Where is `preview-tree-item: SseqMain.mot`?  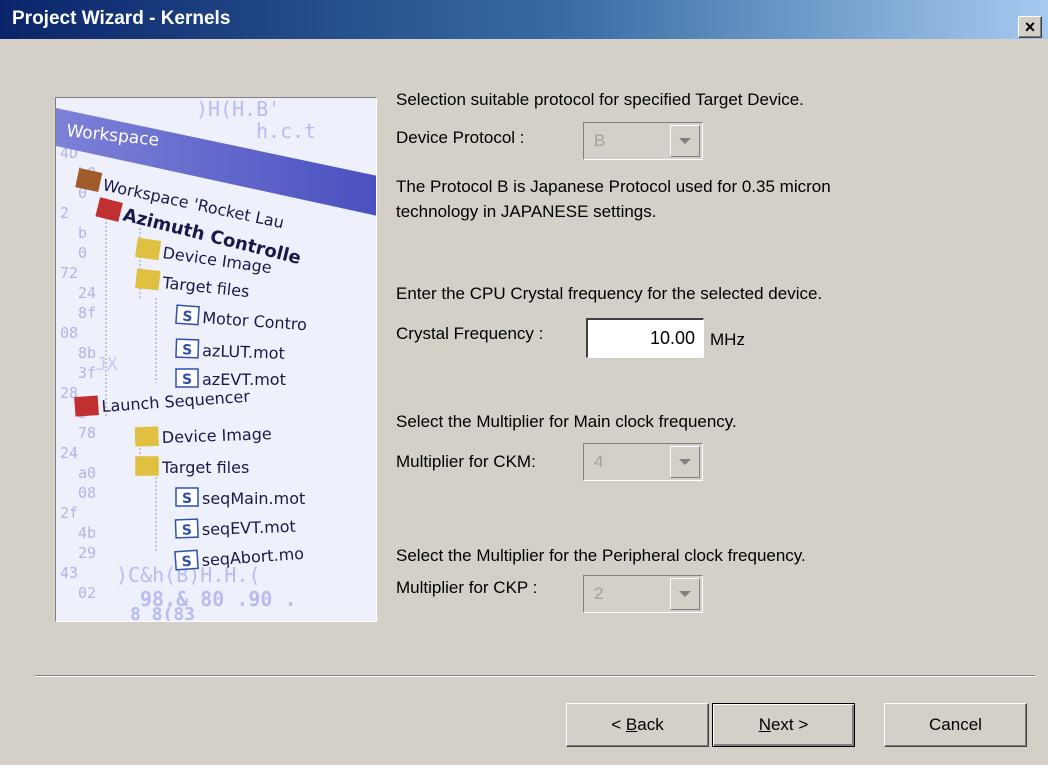
preview-tree-item: SseqMain.mot is located at coordinates (240, 497).